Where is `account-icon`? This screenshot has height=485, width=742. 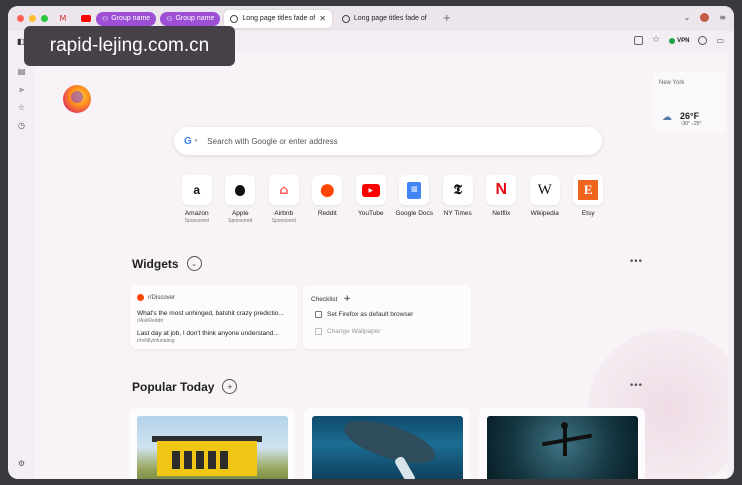
account-icon is located at coordinates (703, 40).